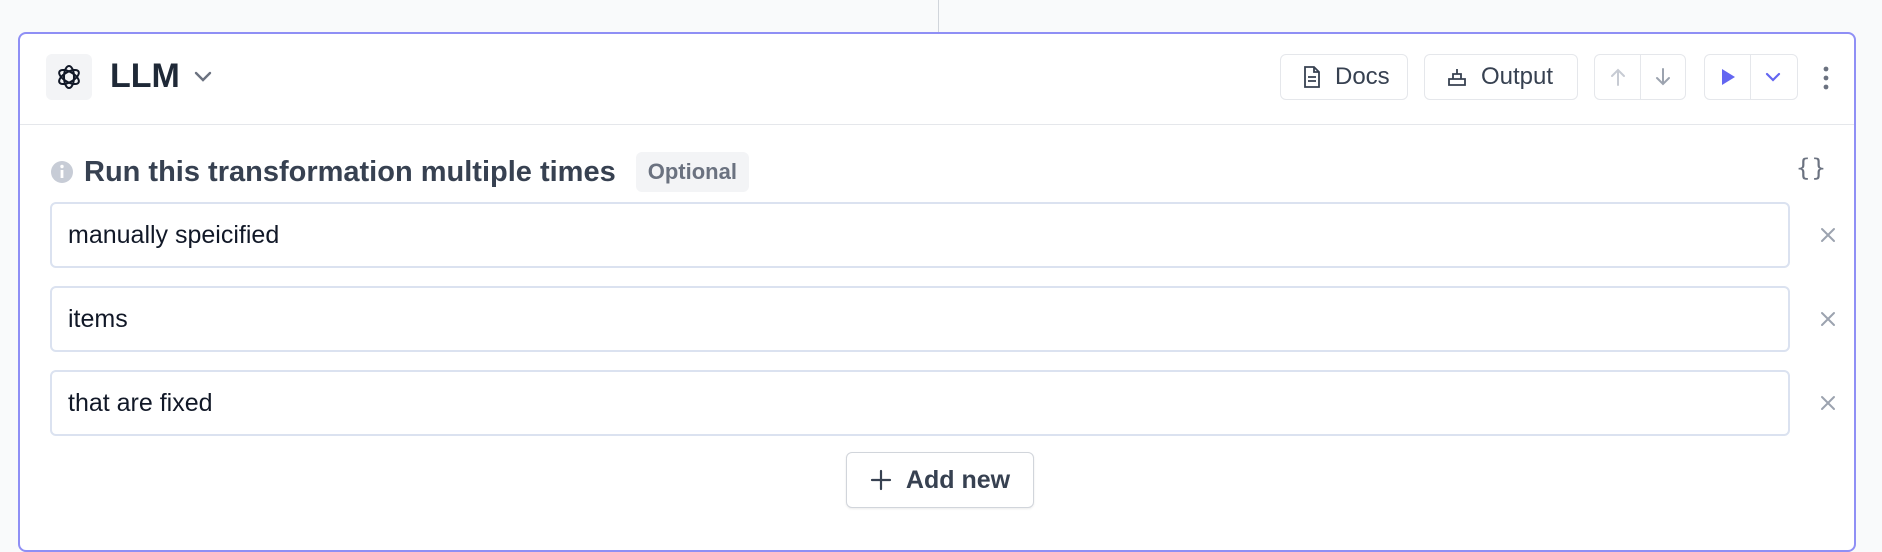  What do you see at coordinates (958, 479) in the screenshot?
I see `add-new-label: Add new` at bounding box center [958, 479].